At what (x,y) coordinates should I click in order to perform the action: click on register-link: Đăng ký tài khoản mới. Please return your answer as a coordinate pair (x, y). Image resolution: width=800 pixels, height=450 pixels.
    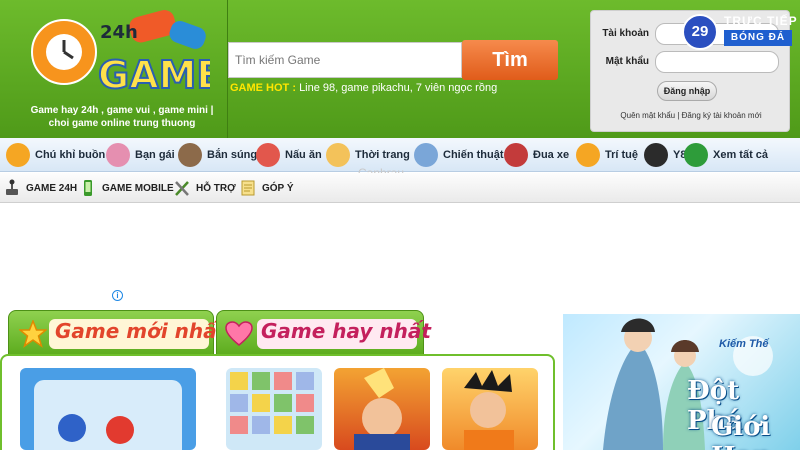
    Looking at the image, I should click on (722, 115).